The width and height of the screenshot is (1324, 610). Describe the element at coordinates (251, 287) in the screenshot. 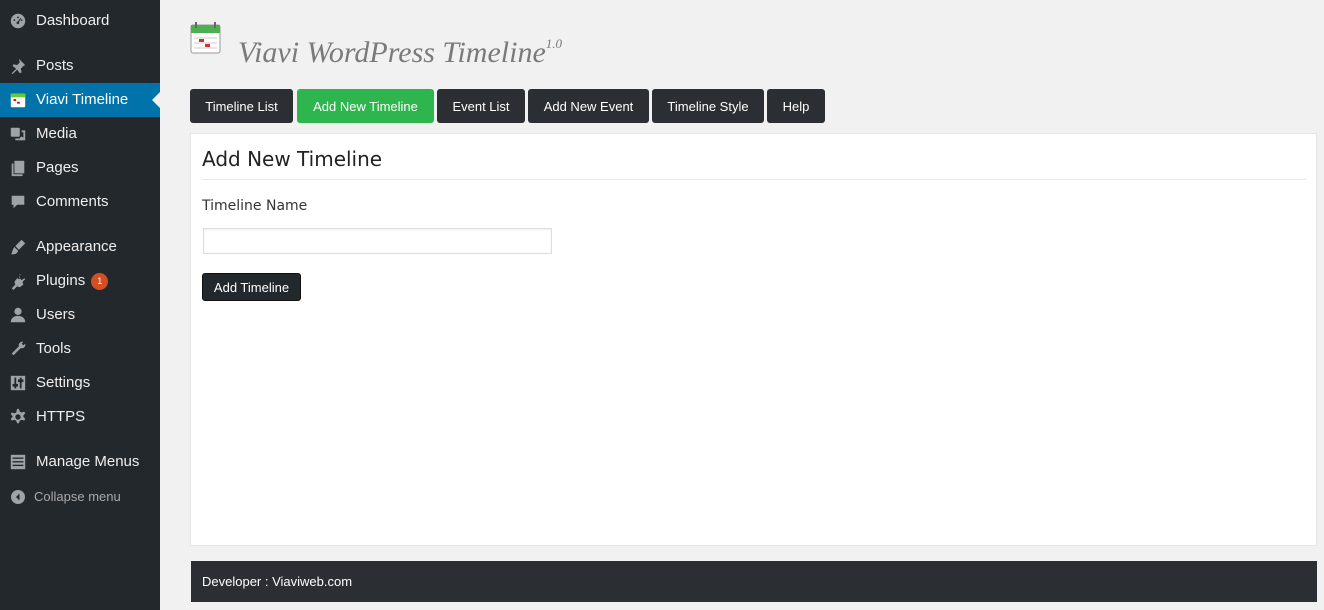

I see `add-timeline-button: Add Timeline` at that location.